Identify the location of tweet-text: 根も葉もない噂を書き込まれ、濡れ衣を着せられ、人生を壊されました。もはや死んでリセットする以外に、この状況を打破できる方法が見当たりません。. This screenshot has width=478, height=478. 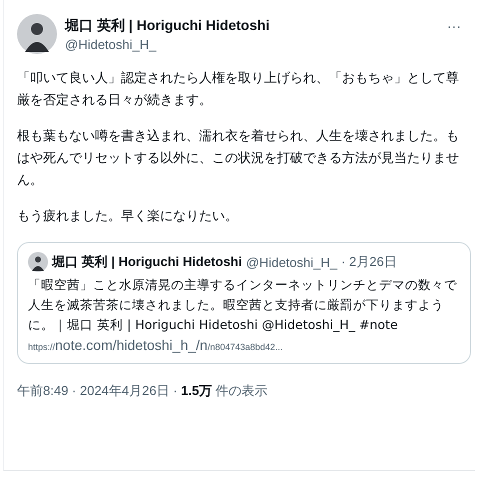
(238, 159).